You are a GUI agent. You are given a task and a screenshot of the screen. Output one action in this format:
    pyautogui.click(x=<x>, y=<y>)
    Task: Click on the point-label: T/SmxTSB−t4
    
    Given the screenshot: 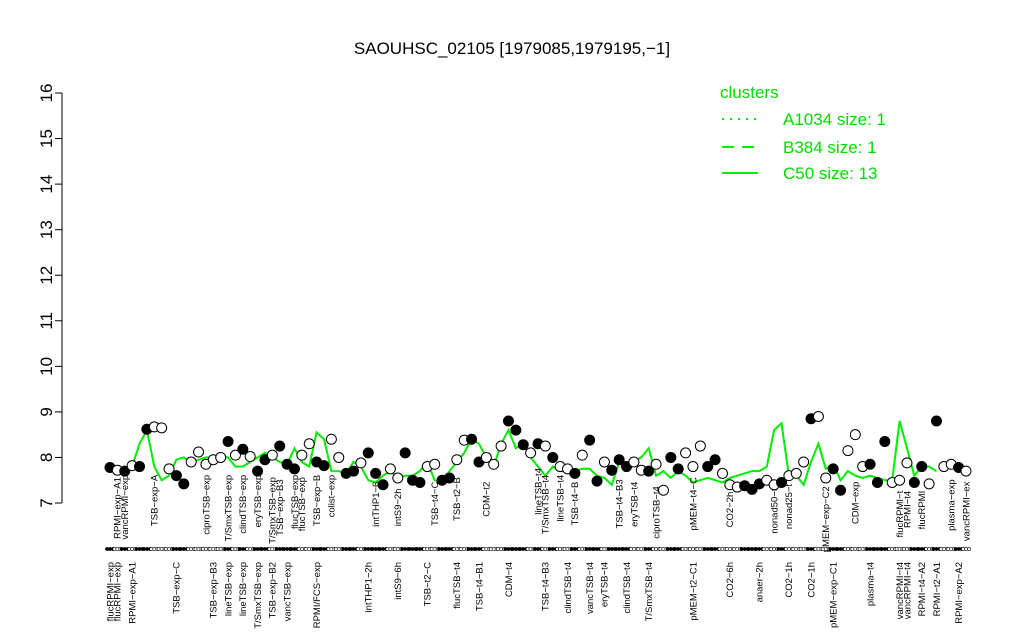 What is the action you would take?
    pyautogui.click(x=546, y=504)
    